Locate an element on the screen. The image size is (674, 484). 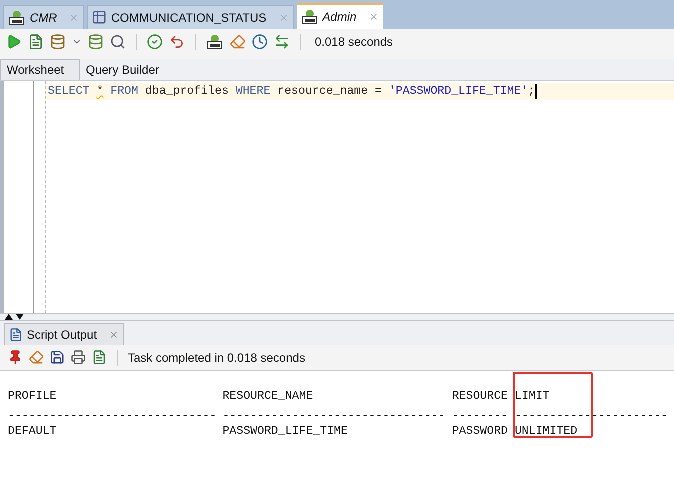
result-cell-text: DEFAULT is located at coordinates (32, 432).